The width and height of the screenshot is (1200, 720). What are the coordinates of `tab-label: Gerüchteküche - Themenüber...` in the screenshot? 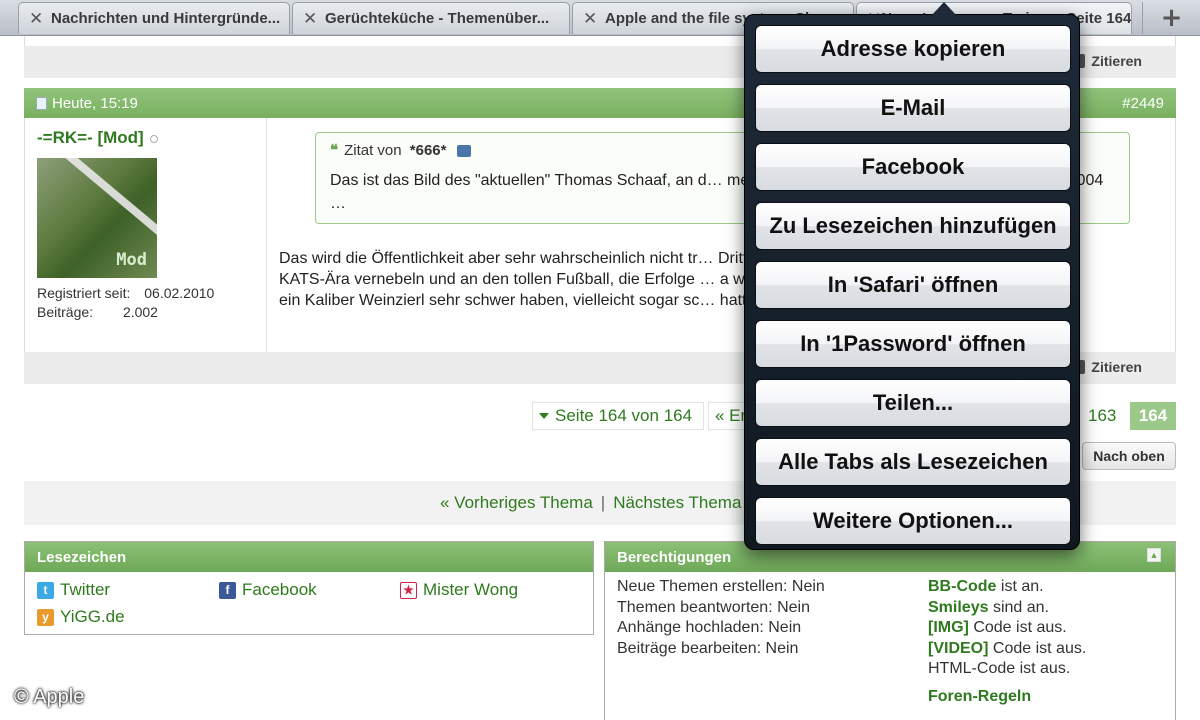 It's located at (437, 18).